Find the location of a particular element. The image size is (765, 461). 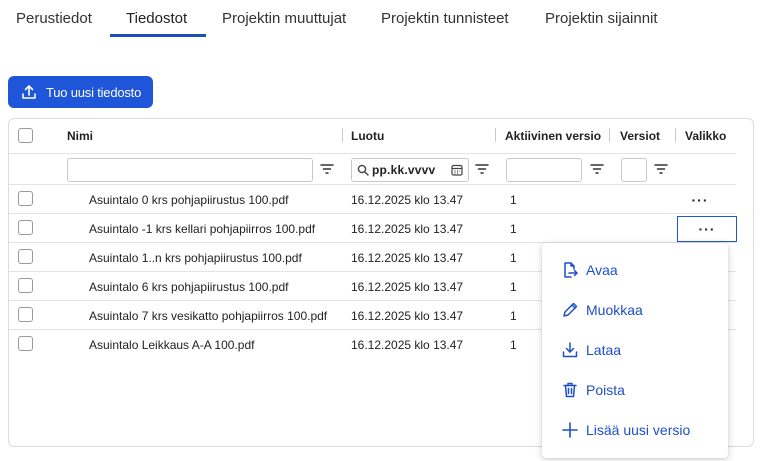

file-name: Asuintalo 0 krs pohjapiirustus 100.pdf is located at coordinates (188, 200).